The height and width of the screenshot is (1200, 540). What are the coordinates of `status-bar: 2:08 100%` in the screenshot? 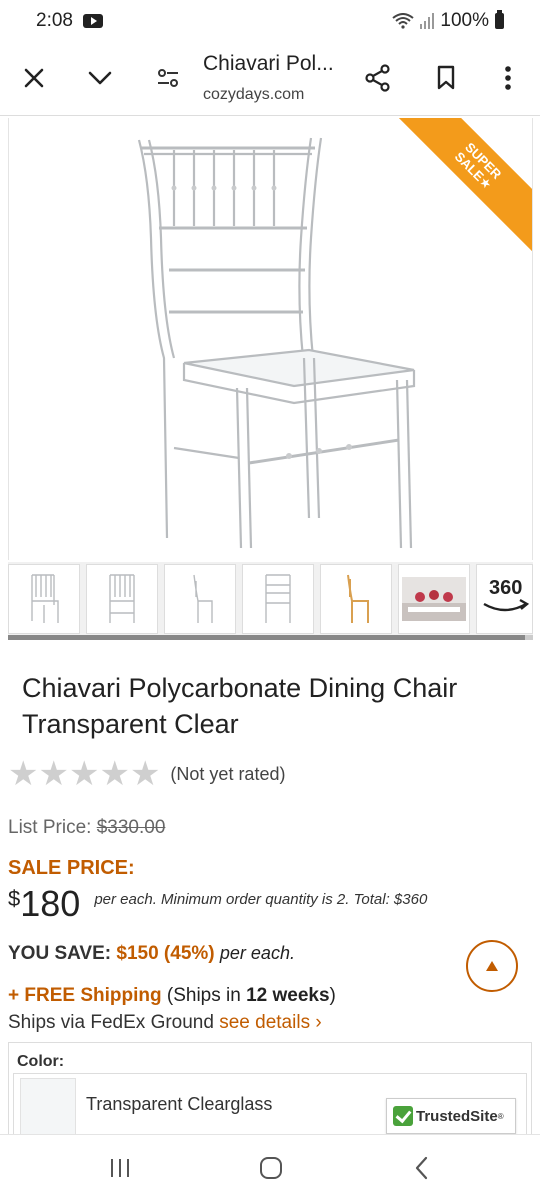 It's located at (270, 22).